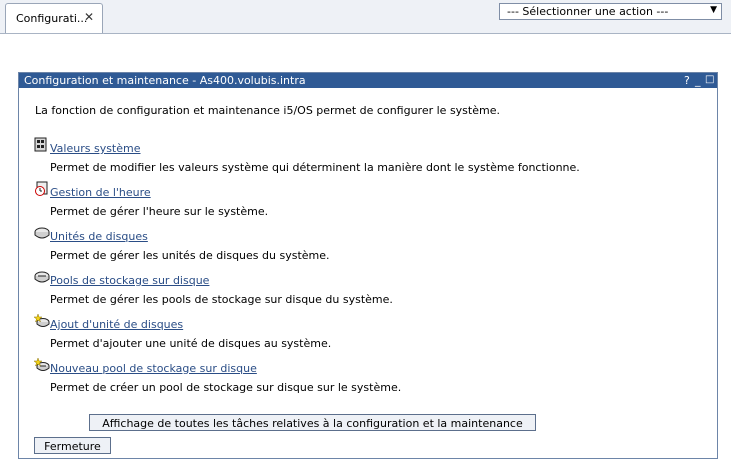 Image resolution: width=731 pixels, height=474 pixels. I want to click on task-link-unites-disques: Unités de disques, so click(99, 236).